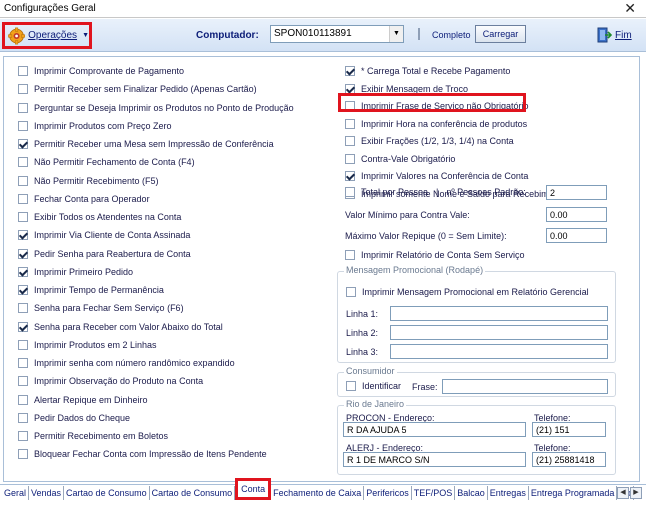 The width and height of the screenshot is (646, 509). I want to click on tab-conta: Conta, so click(253, 489).